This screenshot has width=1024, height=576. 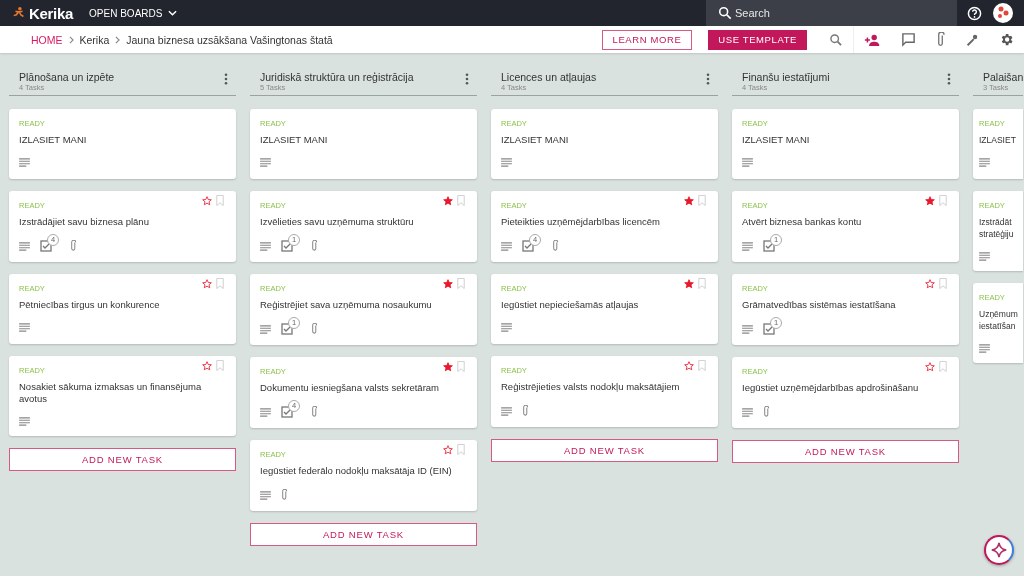 What do you see at coordinates (831, 388) in the screenshot?
I see `card-title: Iegūstiet uzņēmējdarbības apdrošināšanu` at bounding box center [831, 388].